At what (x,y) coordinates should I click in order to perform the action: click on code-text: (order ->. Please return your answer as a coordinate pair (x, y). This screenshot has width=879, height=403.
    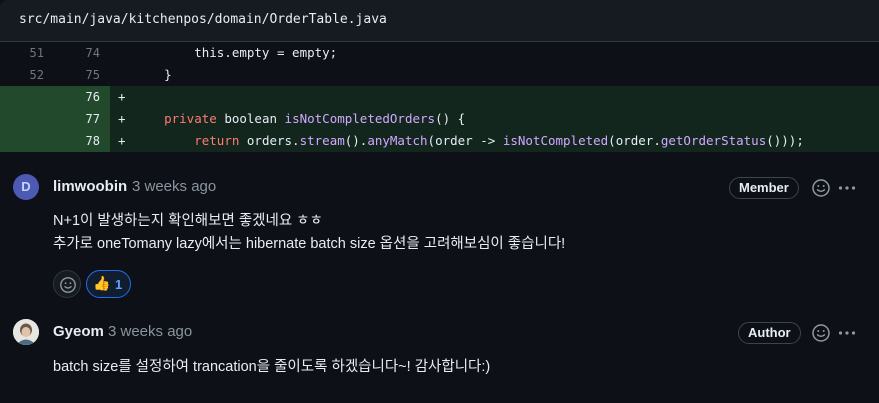
    Looking at the image, I should click on (465, 140).